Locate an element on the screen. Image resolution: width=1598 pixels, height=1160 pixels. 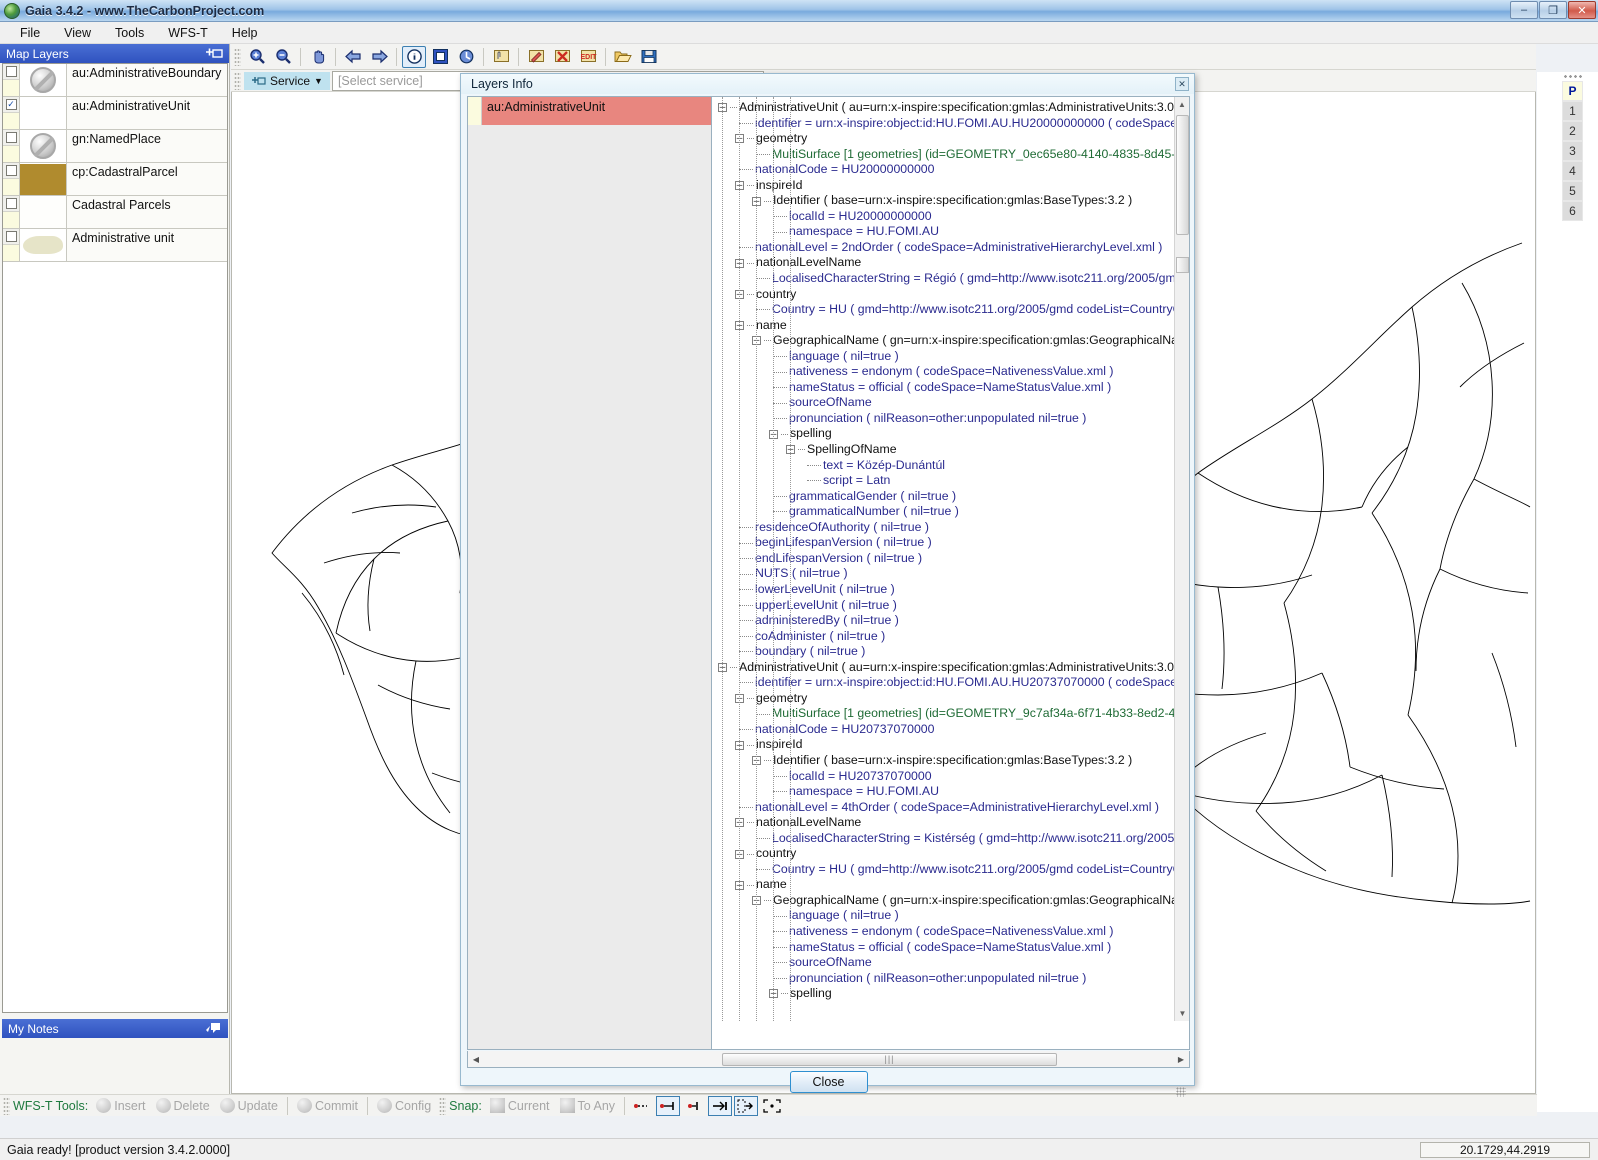
tab-2: 2 is located at coordinates (1572, 131).